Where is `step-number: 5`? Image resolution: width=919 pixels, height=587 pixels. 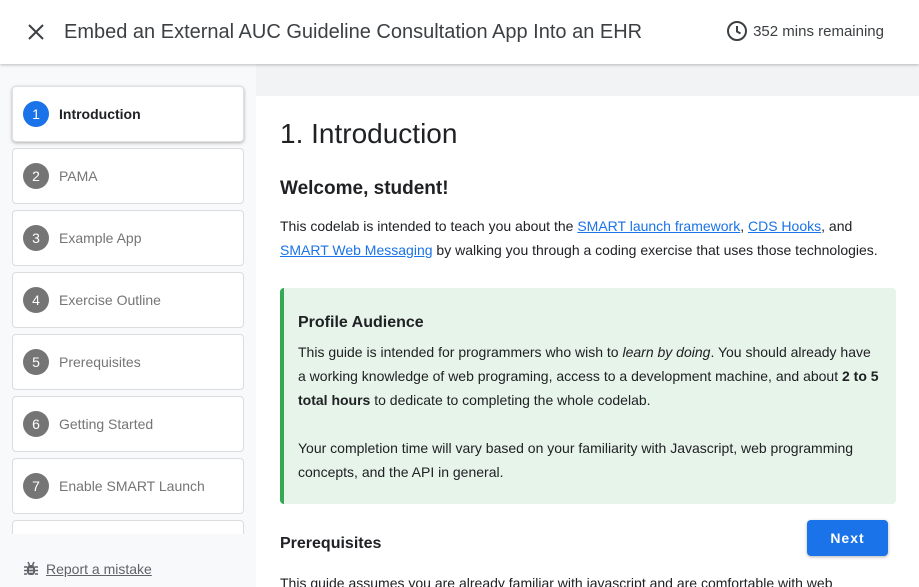
step-number: 5 is located at coordinates (36, 362).